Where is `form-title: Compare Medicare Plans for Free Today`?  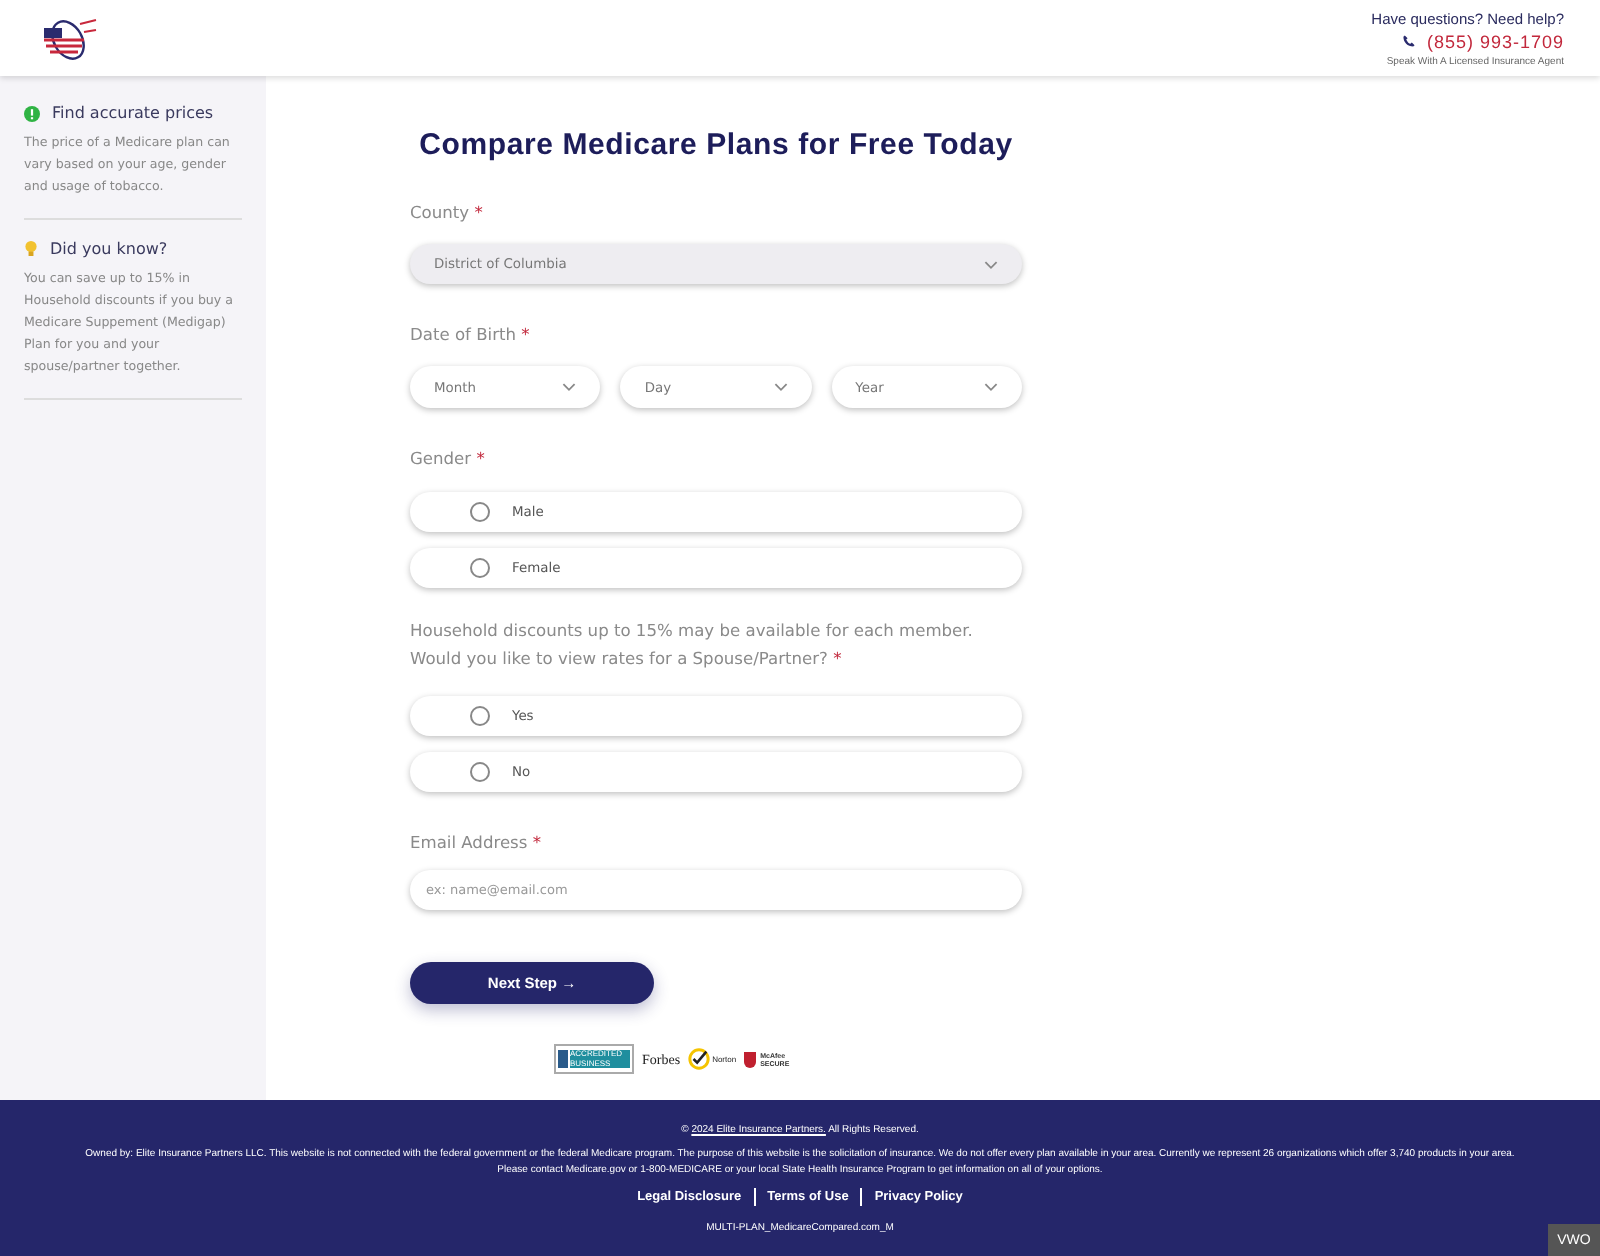
form-title: Compare Medicare Plans for Free Today is located at coordinates (716, 145).